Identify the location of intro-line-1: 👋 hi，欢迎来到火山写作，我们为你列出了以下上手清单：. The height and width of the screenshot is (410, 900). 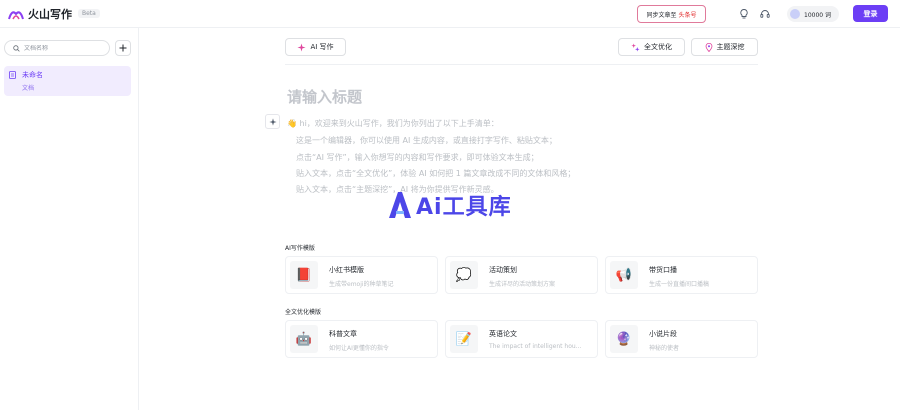
(393, 123).